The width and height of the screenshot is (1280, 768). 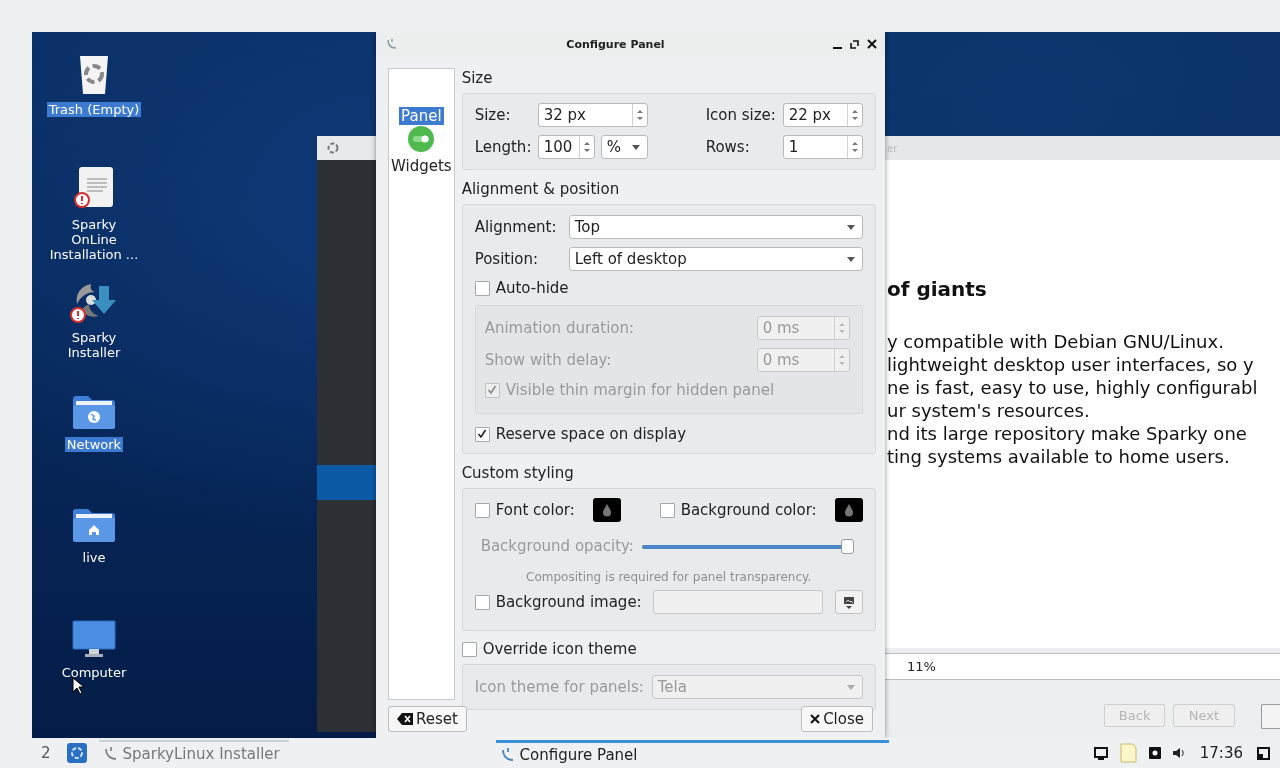 What do you see at coordinates (94, 109) in the screenshot?
I see `desktop-icon-label: Trash (Empty)` at bounding box center [94, 109].